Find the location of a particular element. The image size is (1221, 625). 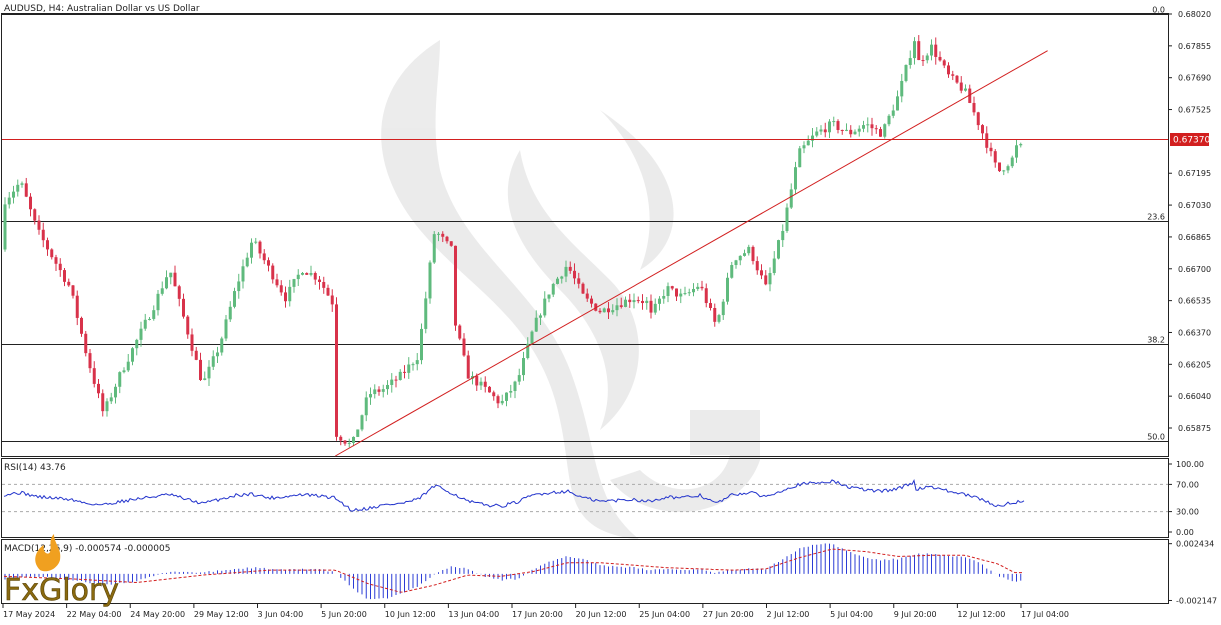

time-tick-label: 27 Jun 20:00 is located at coordinates (728, 614).